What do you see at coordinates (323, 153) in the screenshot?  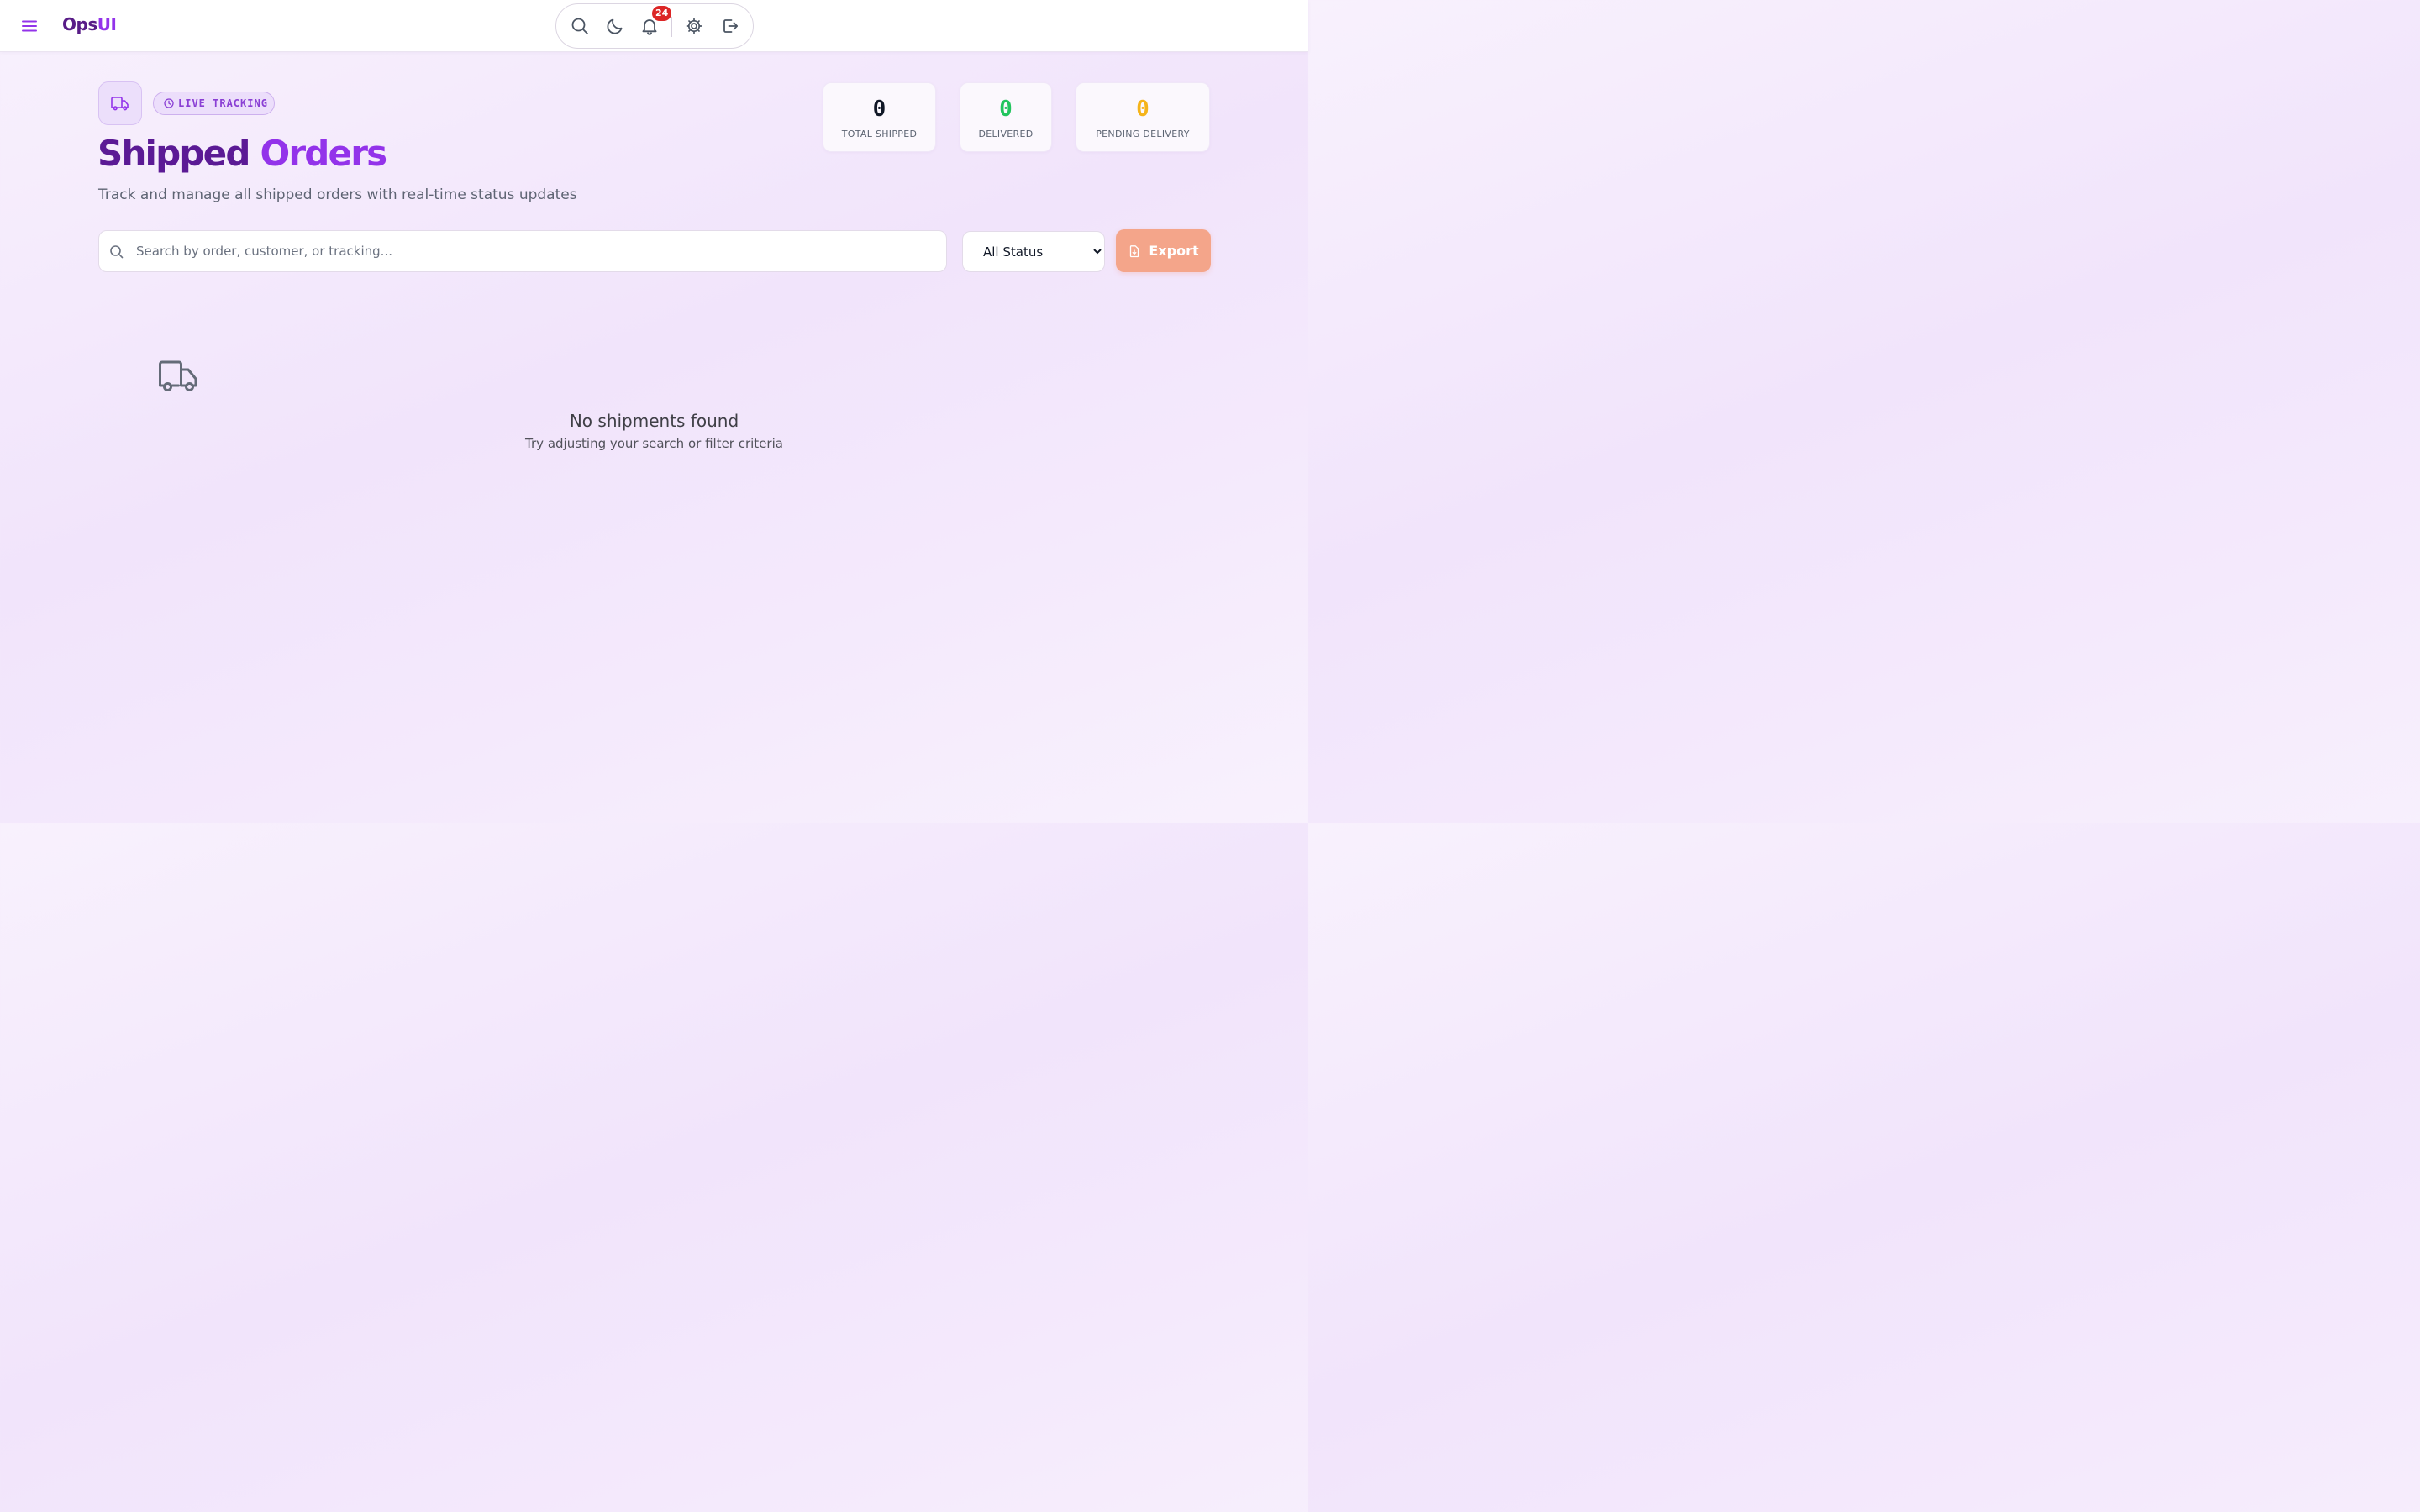 I see `page-title-part2: Orders` at bounding box center [323, 153].